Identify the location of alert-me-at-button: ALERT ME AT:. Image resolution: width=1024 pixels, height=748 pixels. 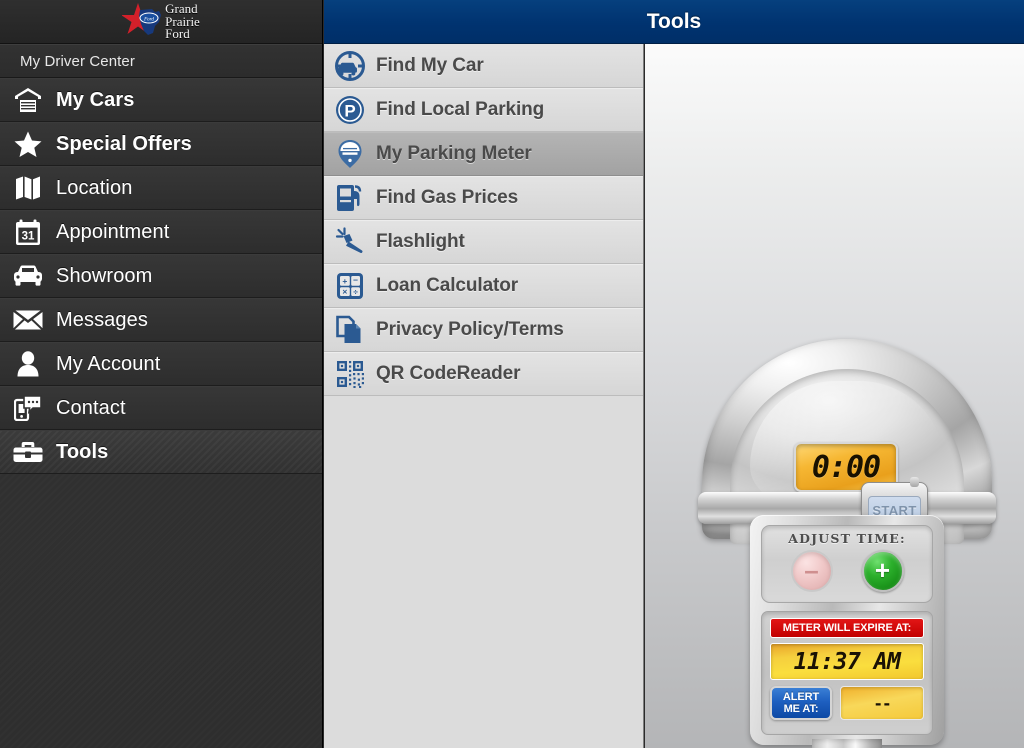
(801, 703).